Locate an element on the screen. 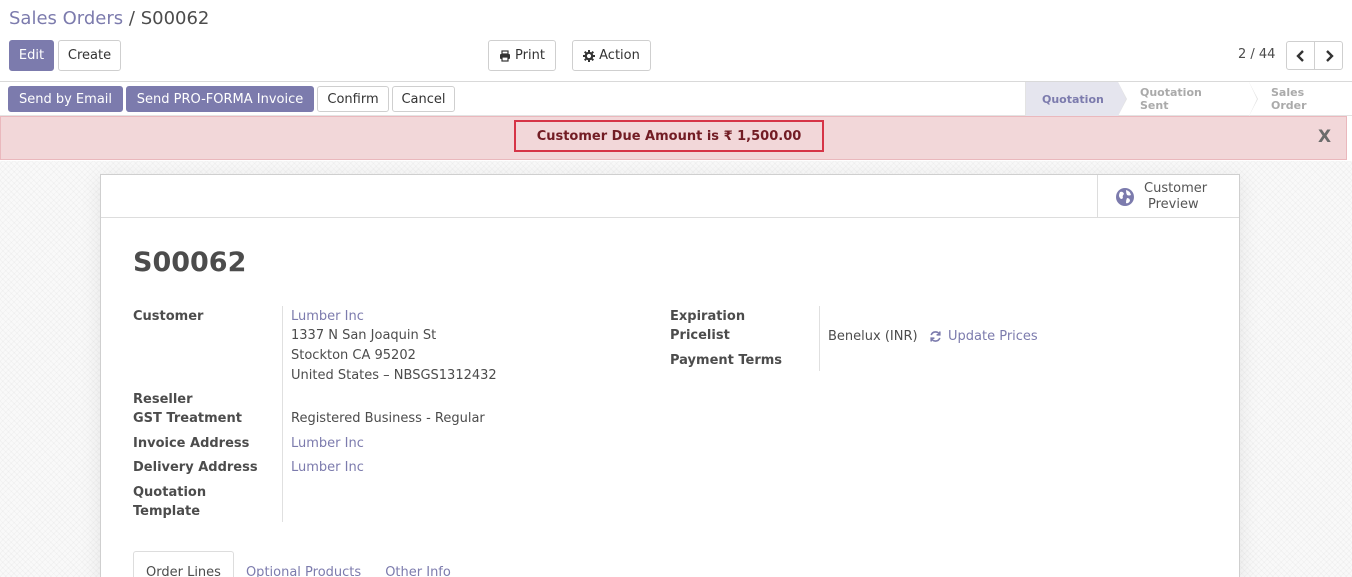 The width and height of the screenshot is (1352, 577). action-button: Action is located at coordinates (611, 55).